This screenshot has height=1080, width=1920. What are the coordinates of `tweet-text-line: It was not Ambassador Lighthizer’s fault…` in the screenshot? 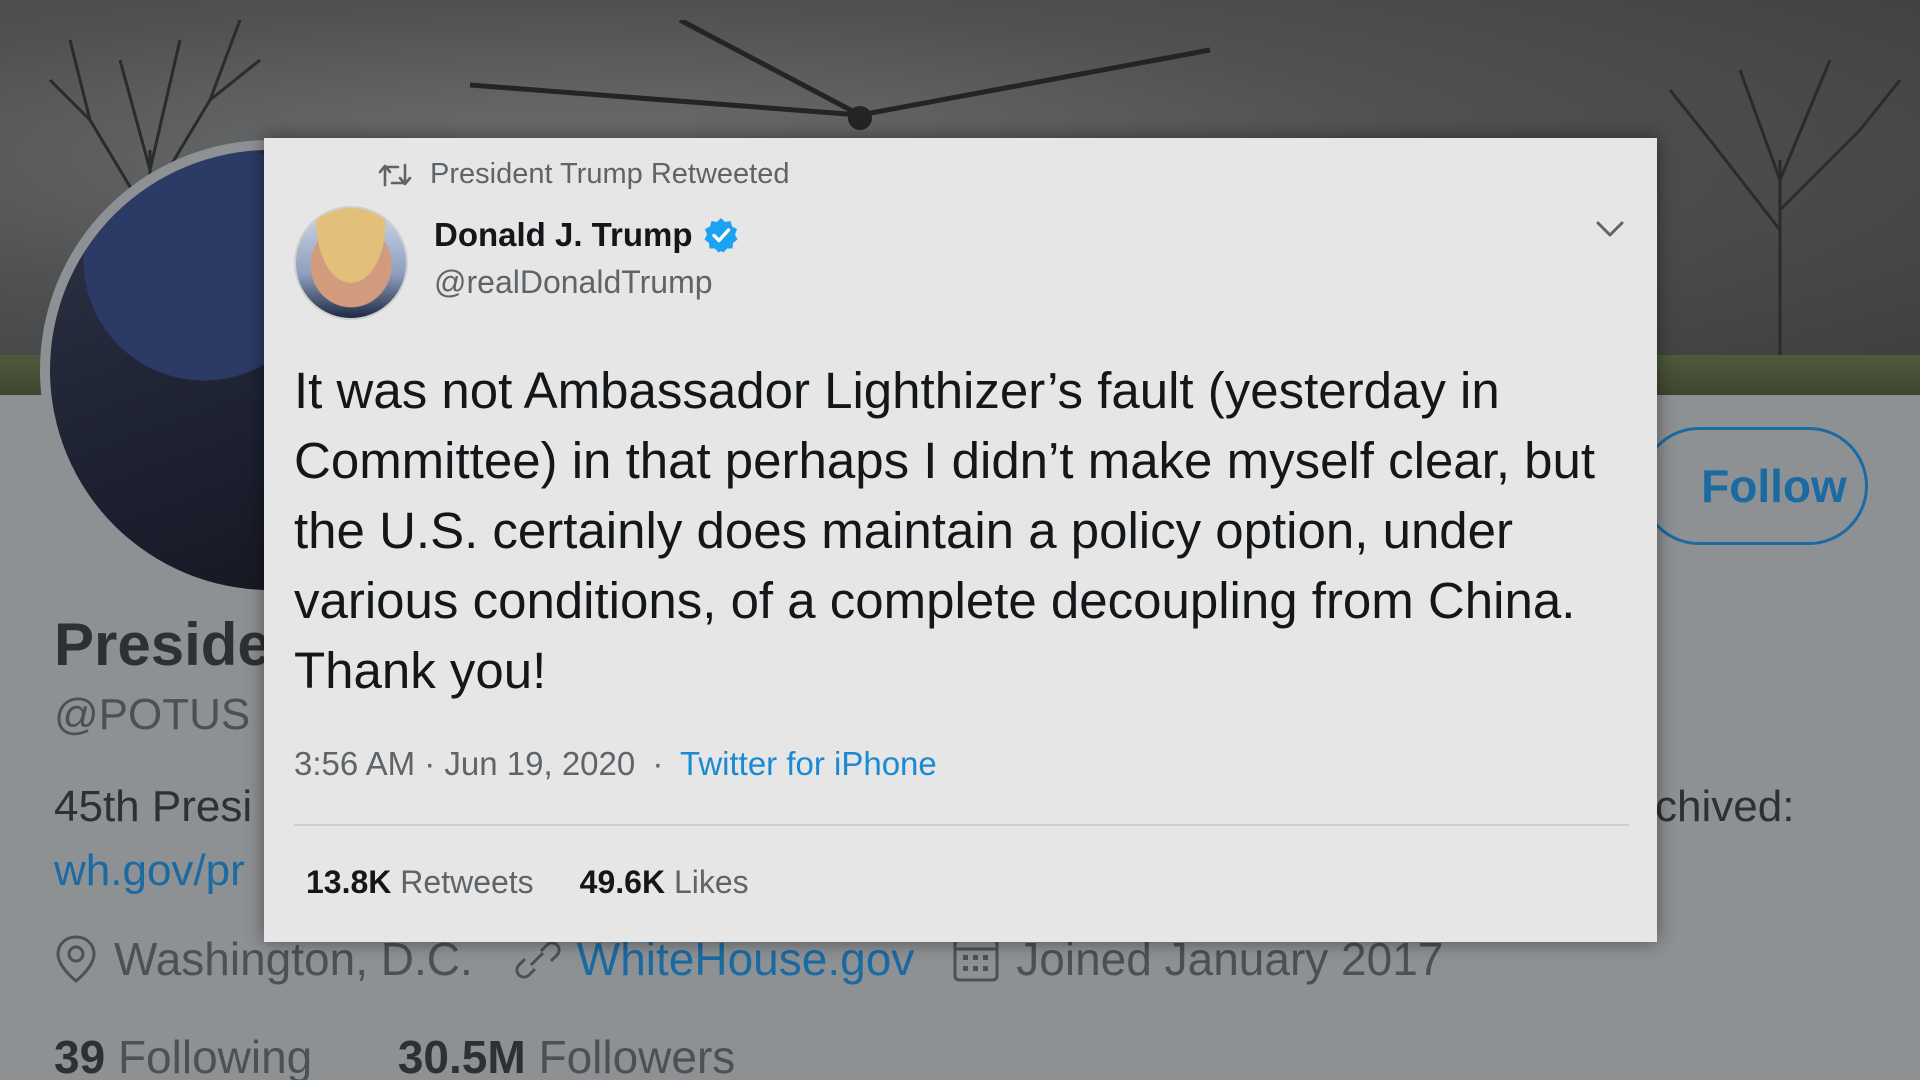 It's located at (897, 390).